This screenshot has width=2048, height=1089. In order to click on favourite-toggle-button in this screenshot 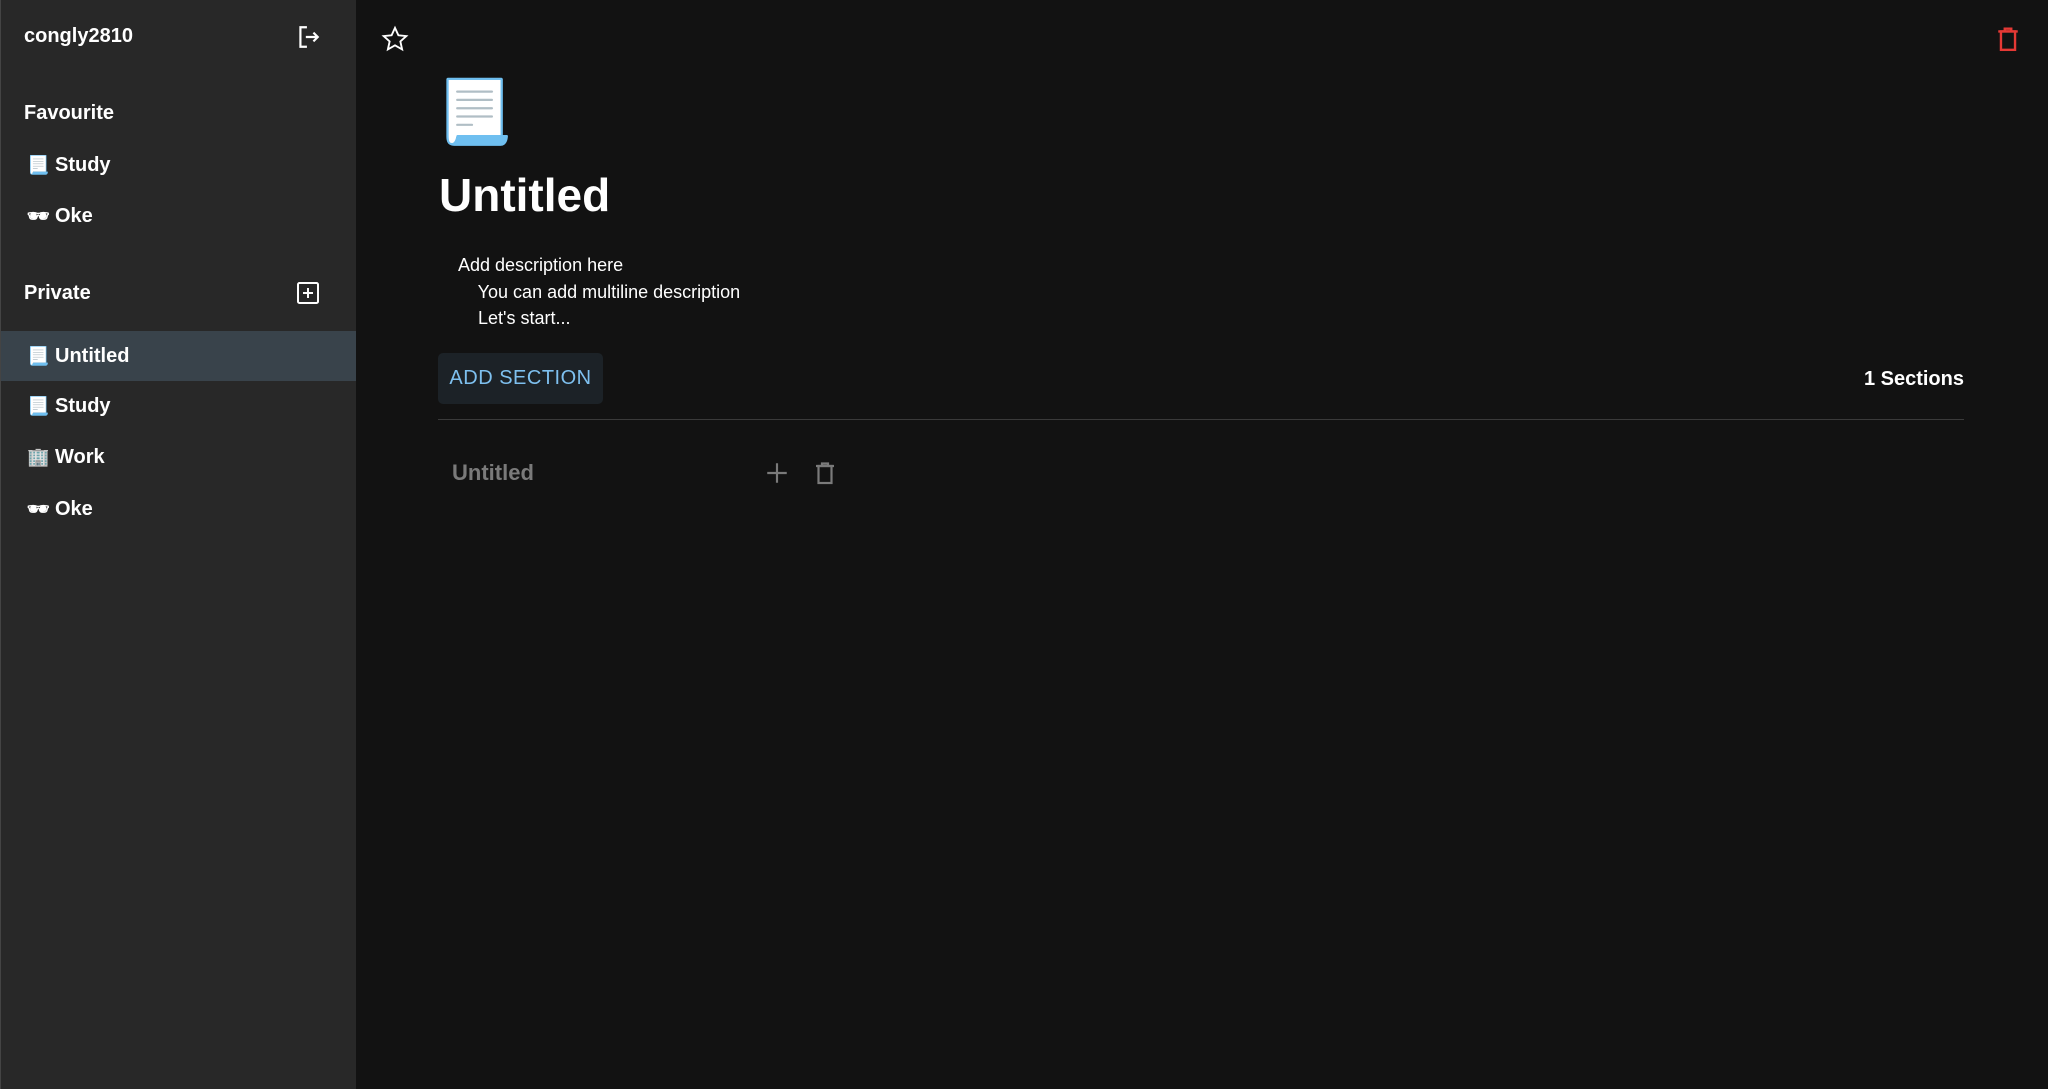, I will do `click(395, 39)`.